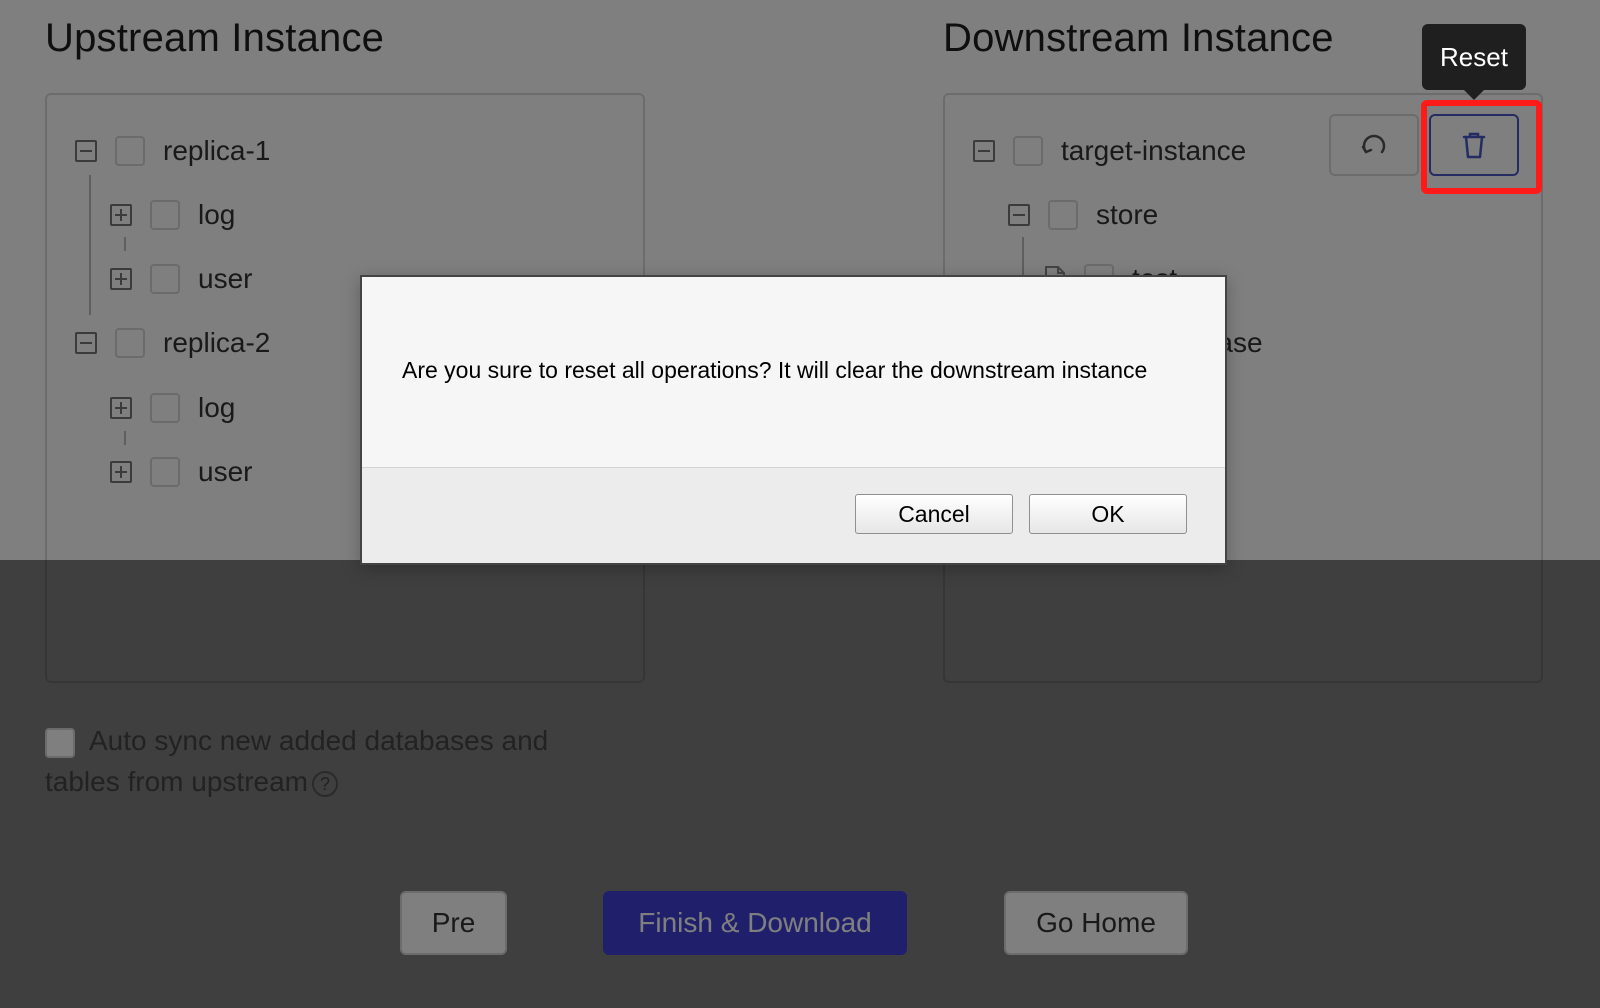  Describe the element at coordinates (1474, 57) in the screenshot. I see `reset-tooltip: Reset` at that location.